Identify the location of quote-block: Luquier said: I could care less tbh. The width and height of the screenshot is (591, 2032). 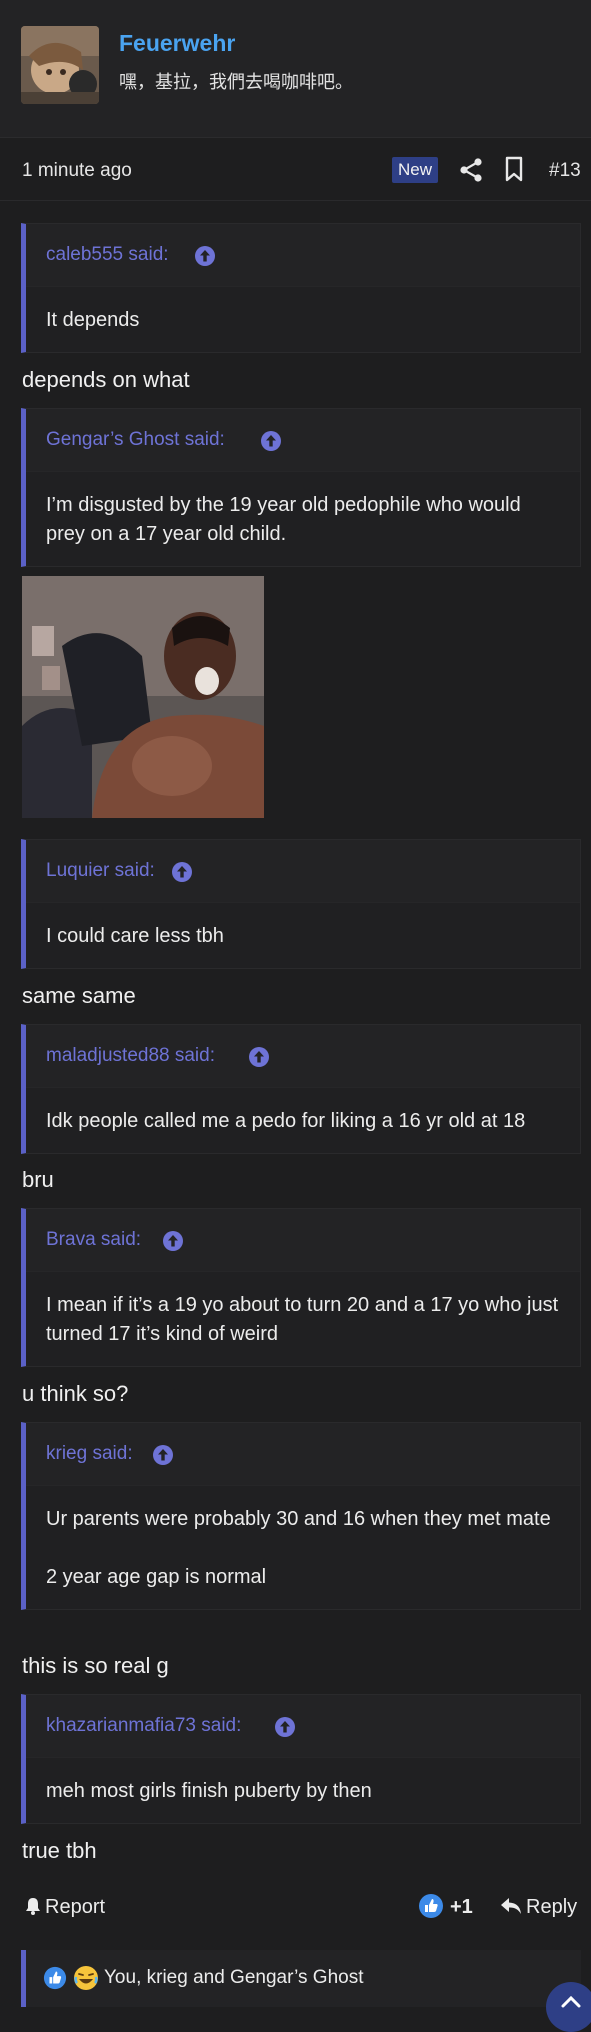
(301, 904).